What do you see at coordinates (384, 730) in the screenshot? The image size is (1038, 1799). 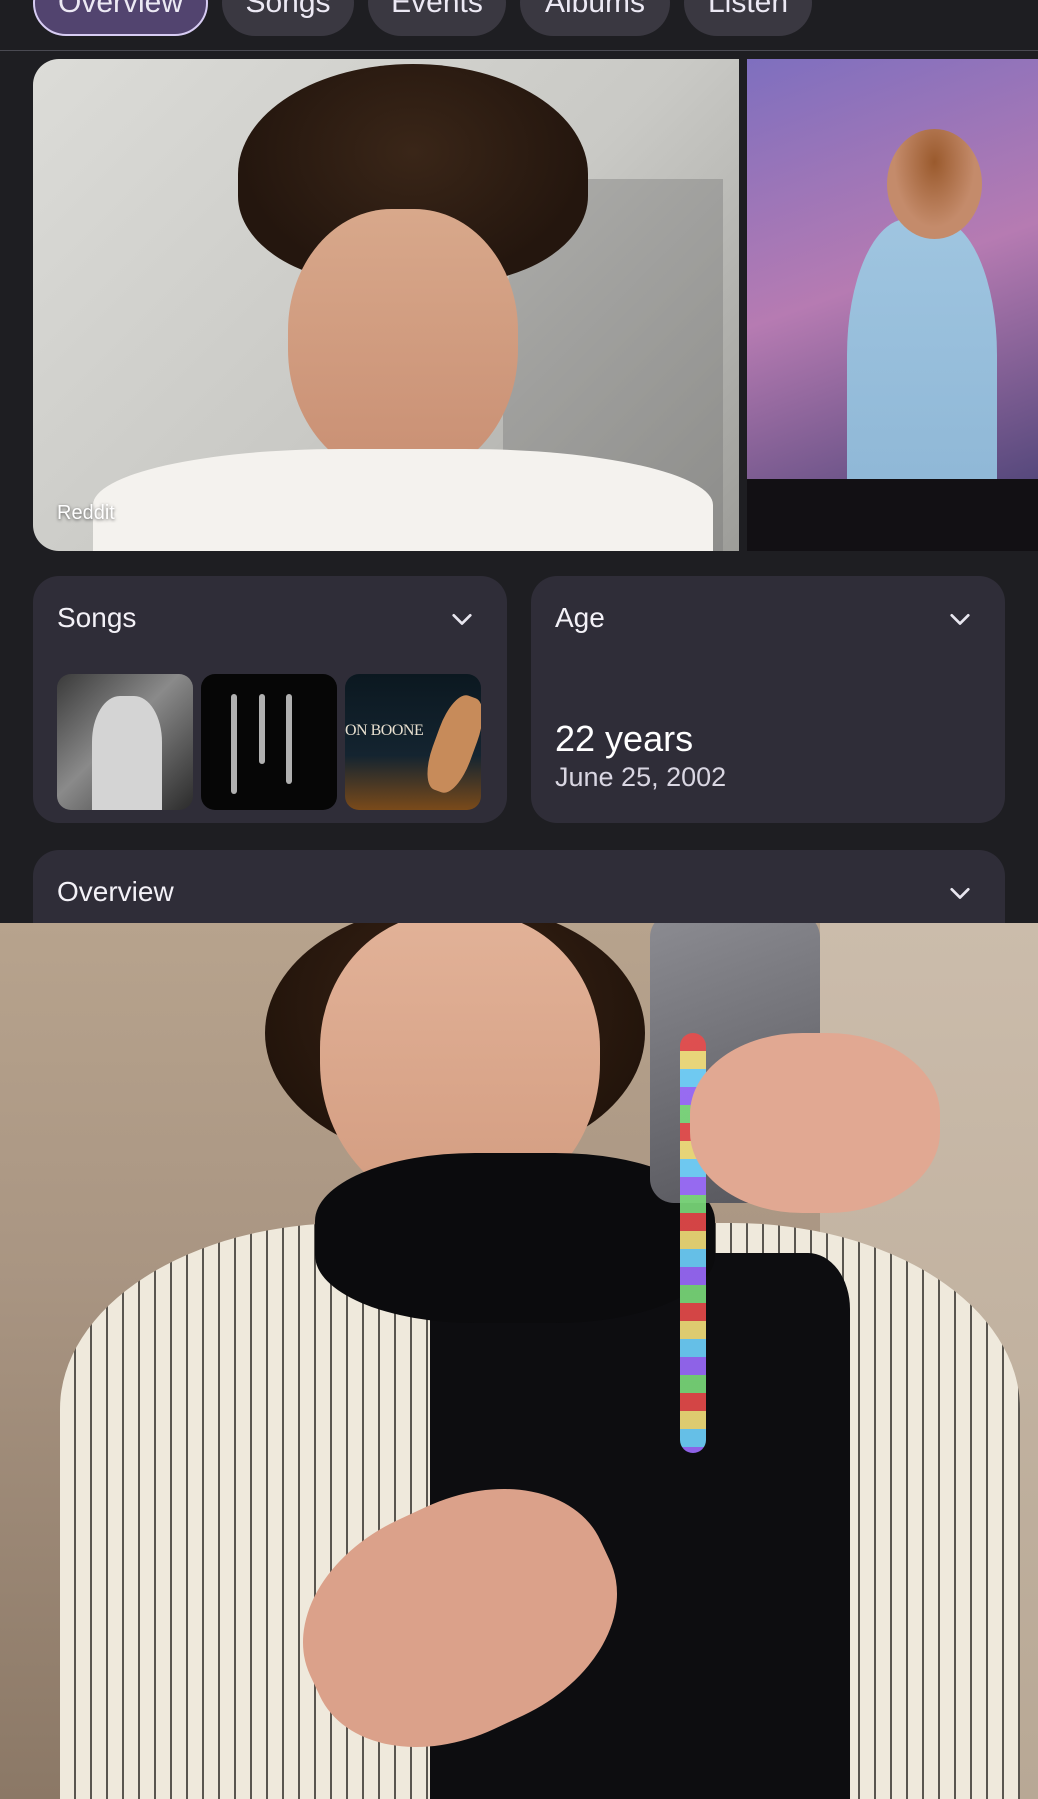 I see `album-art-text: ON BOONE` at bounding box center [384, 730].